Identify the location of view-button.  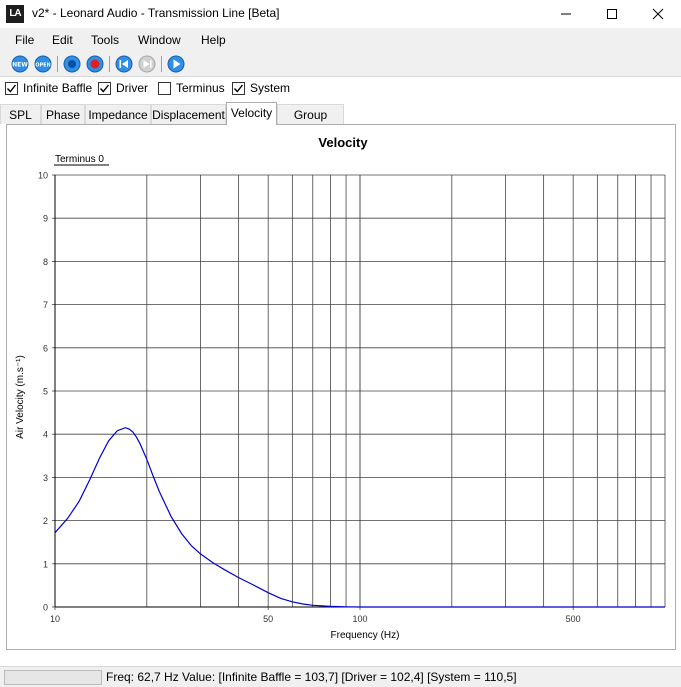
(72, 64).